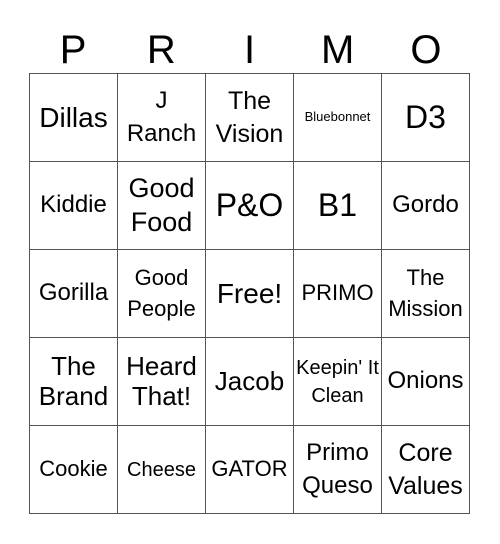 This screenshot has width=500, height=544. Describe the element at coordinates (250, 470) in the screenshot. I see `bingo-cell: GATOR` at that location.